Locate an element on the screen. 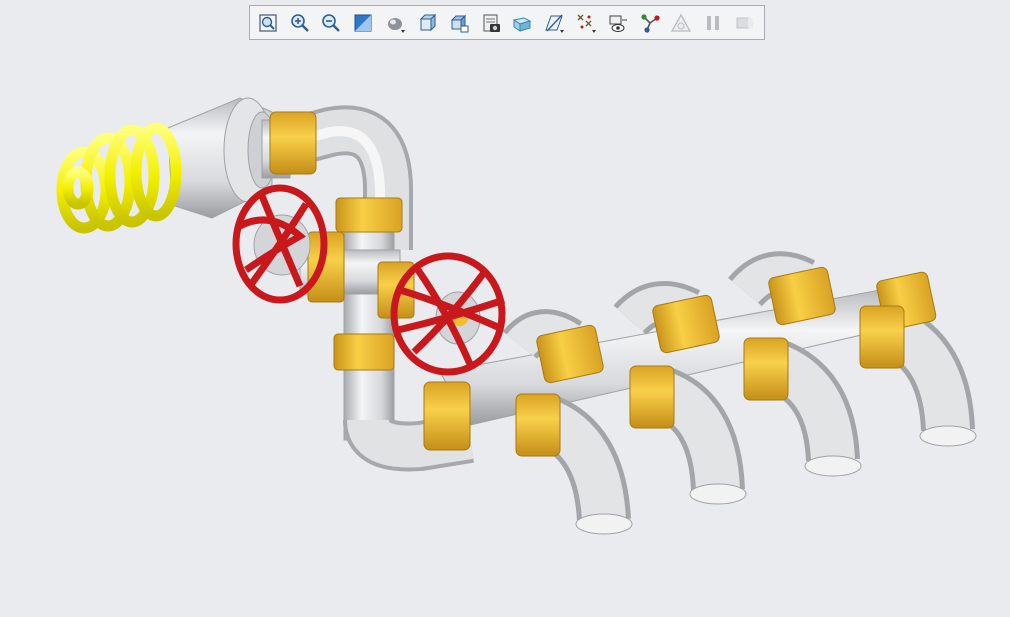 The width and height of the screenshot is (1010, 617). datum-display-icon is located at coordinates (554, 23).